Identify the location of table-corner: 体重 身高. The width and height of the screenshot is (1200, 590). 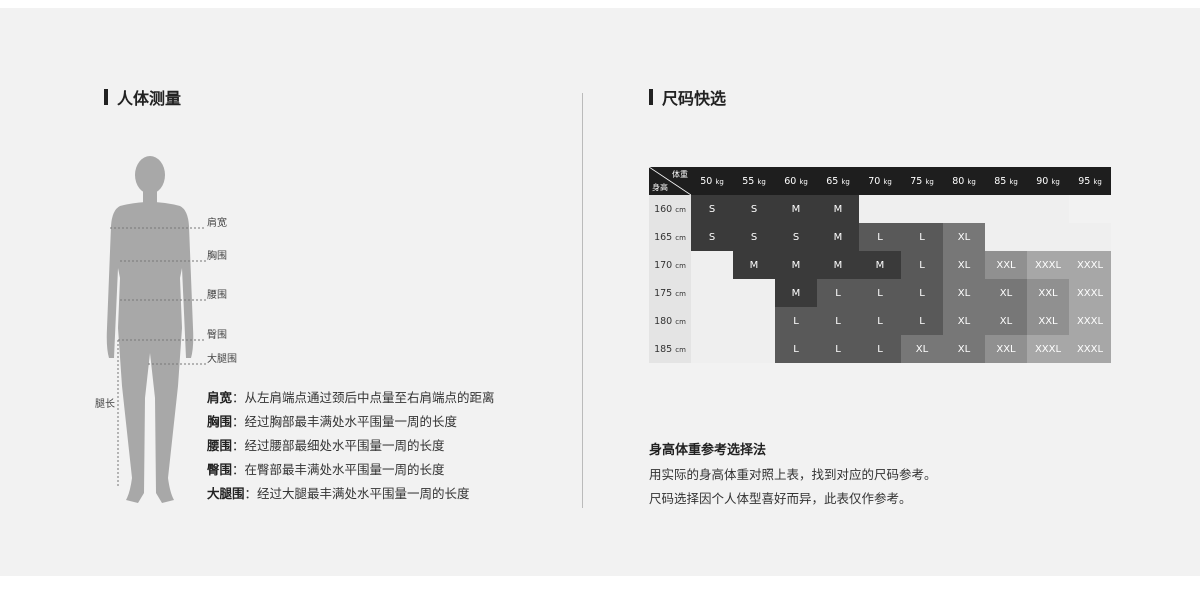
(670, 181).